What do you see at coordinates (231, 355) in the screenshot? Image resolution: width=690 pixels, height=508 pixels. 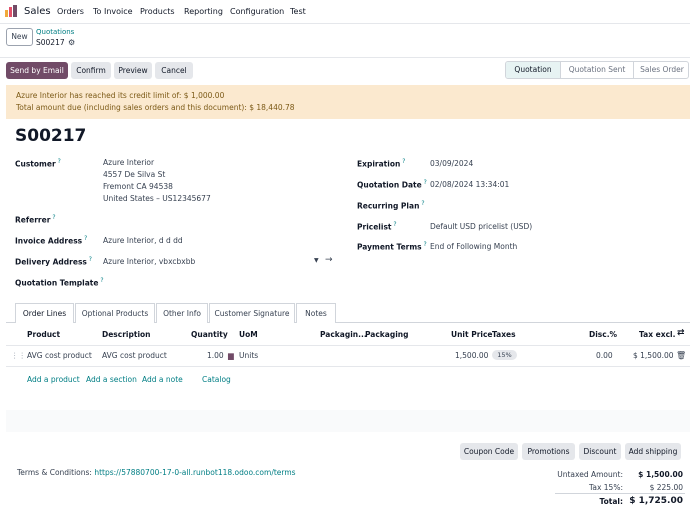 I see `forecast-chart-icon: ▆` at bounding box center [231, 355].